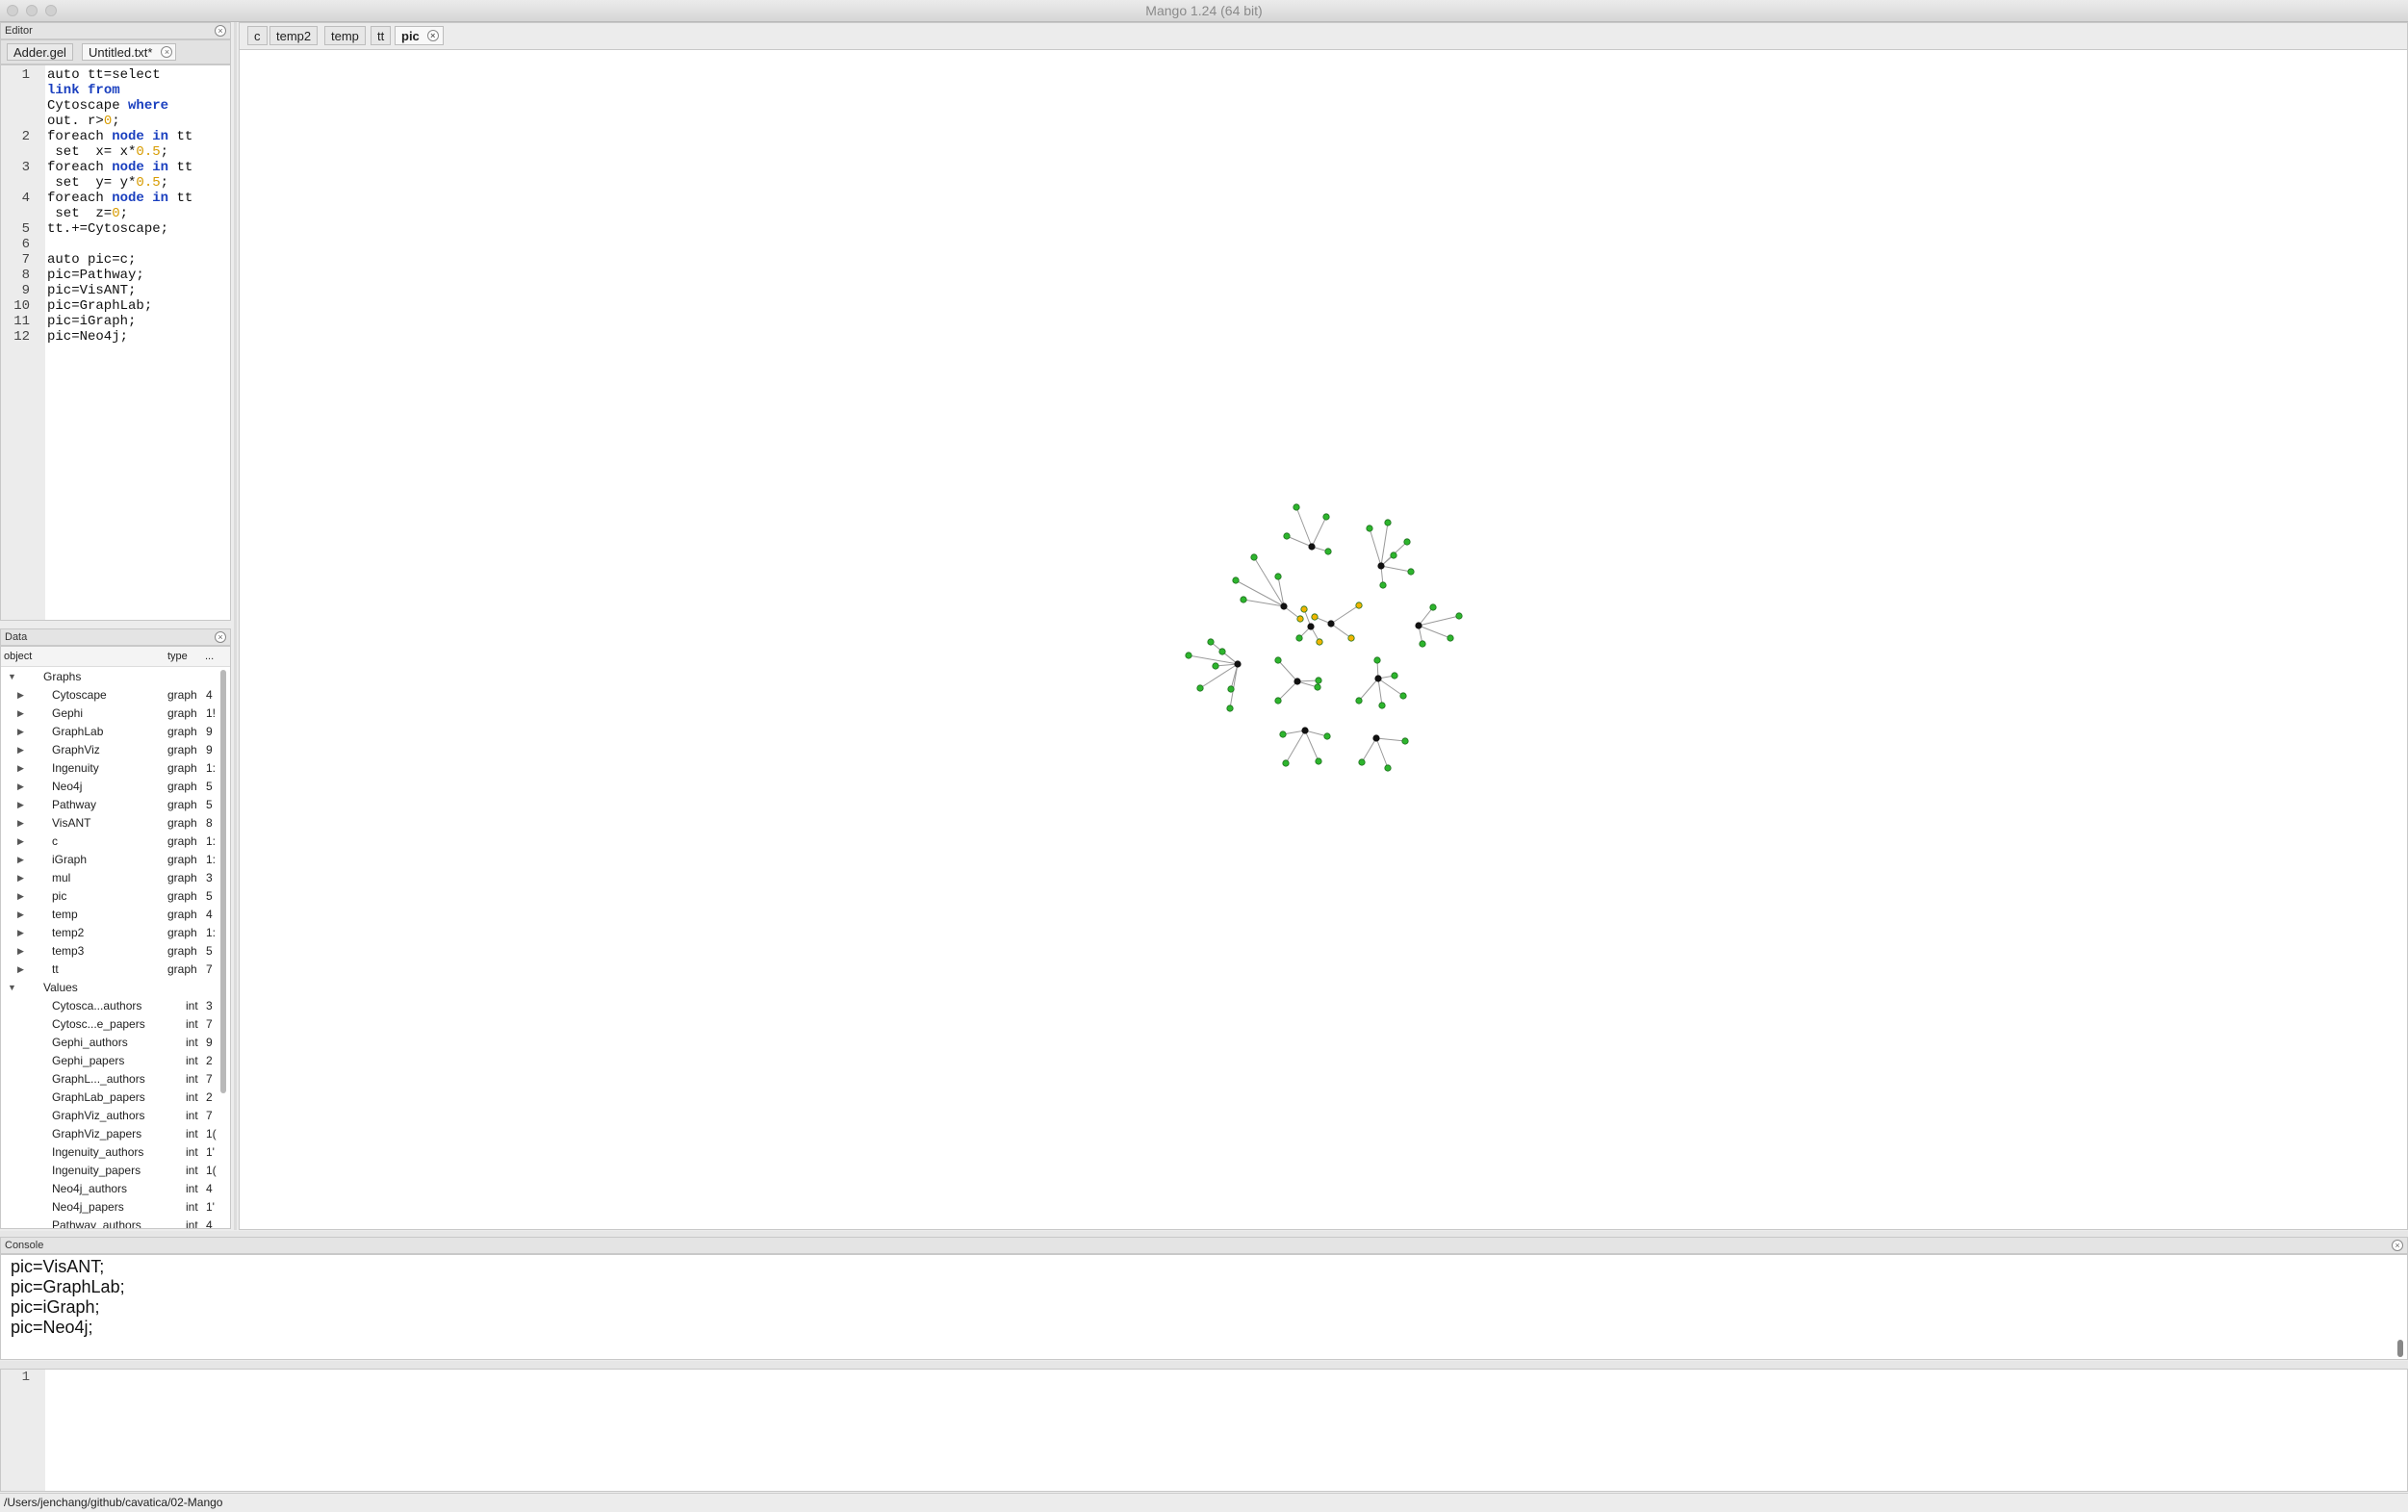 This screenshot has height=1512, width=2408. What do you see at coordinates (1328, 640) in the screenshot?
I see `network-graph` at bounding box center [1328, 640].